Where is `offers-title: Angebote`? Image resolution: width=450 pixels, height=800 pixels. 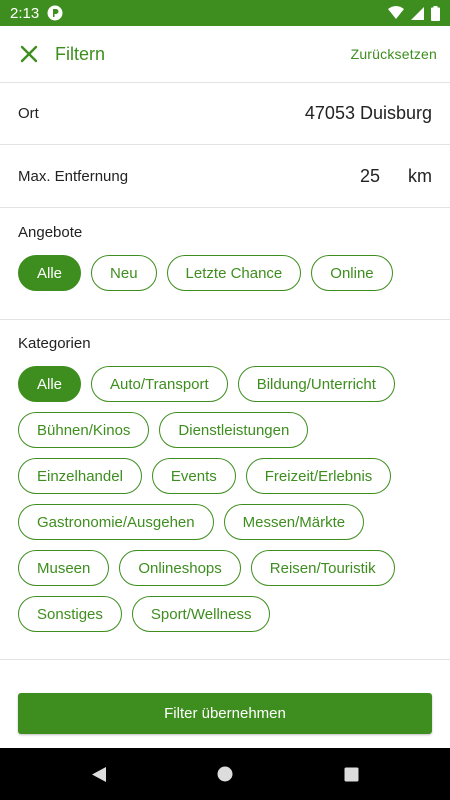 offers-title: Angebote is located at coordinates (50, 232).